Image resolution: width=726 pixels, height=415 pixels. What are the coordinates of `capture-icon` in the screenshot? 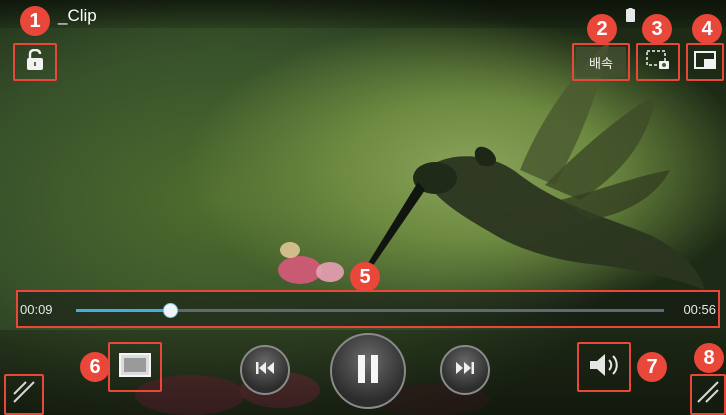 It's located at (658, 62).